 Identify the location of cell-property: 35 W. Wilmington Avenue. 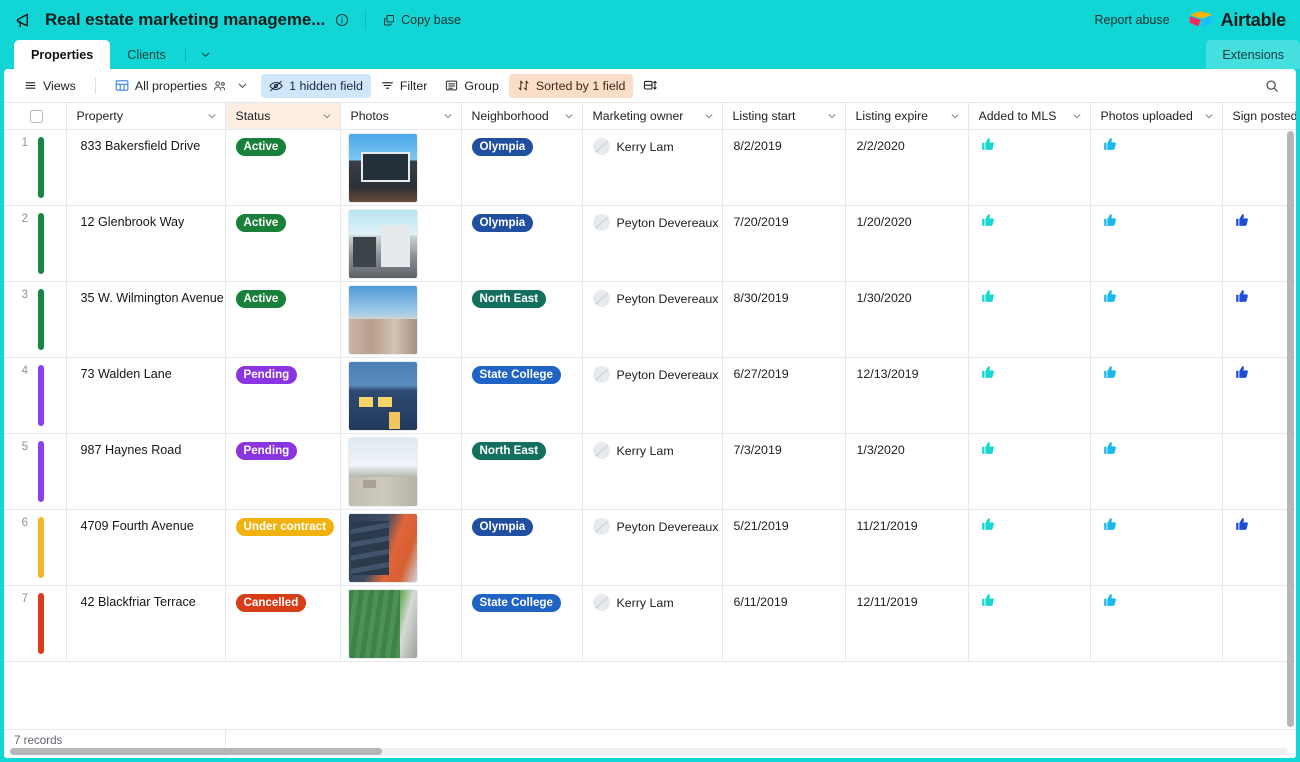
(146, 319).